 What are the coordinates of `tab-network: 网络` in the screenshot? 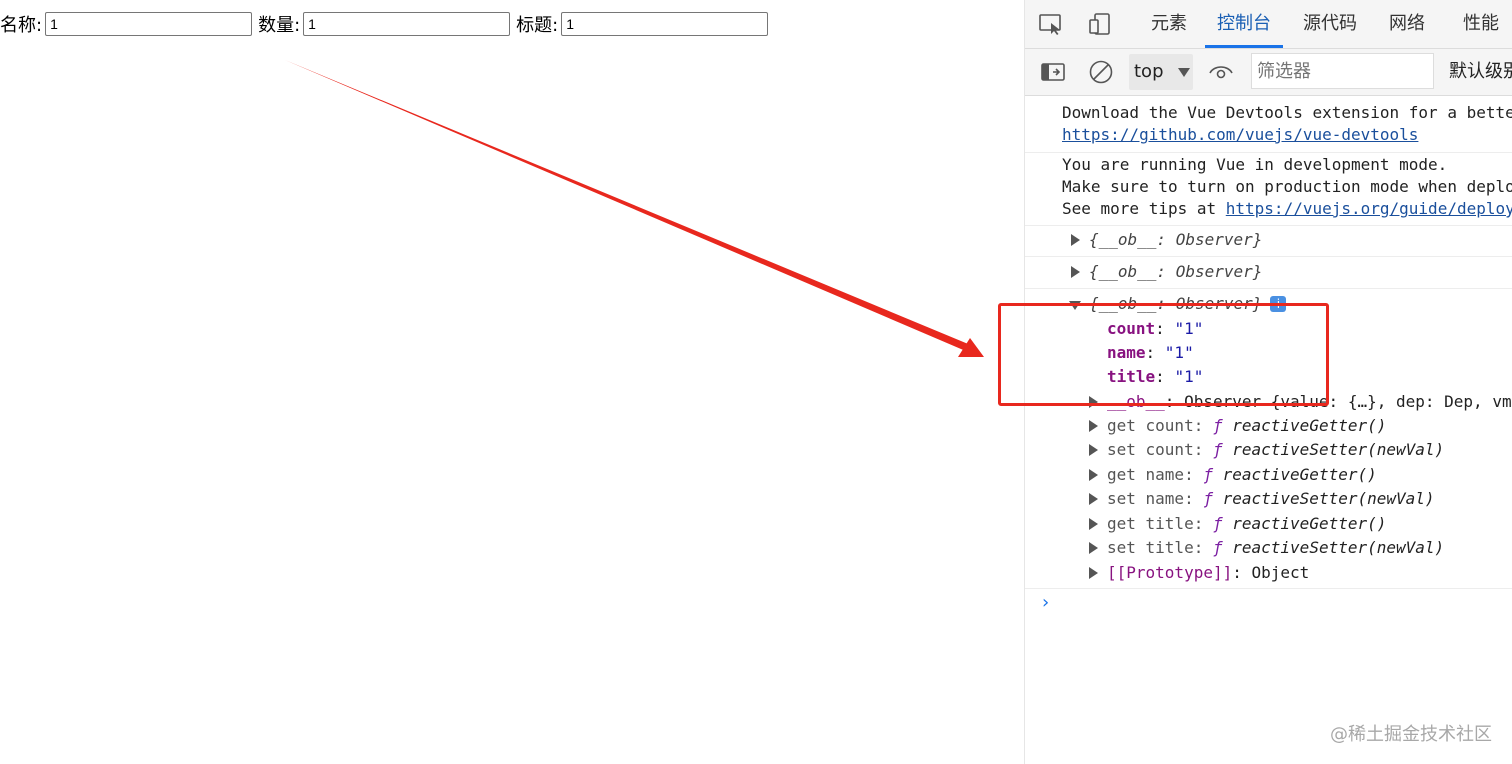 It's located at (1407, 24).